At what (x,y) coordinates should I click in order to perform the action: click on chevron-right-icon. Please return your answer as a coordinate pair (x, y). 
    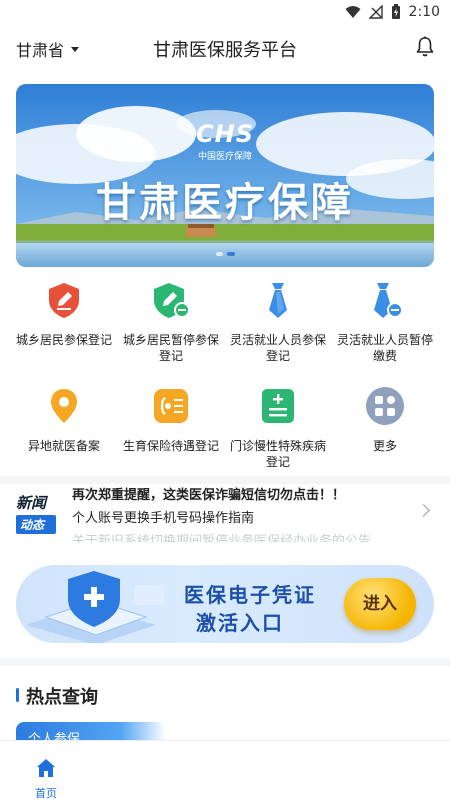
    Looking at the image, I should click on (423, 510).